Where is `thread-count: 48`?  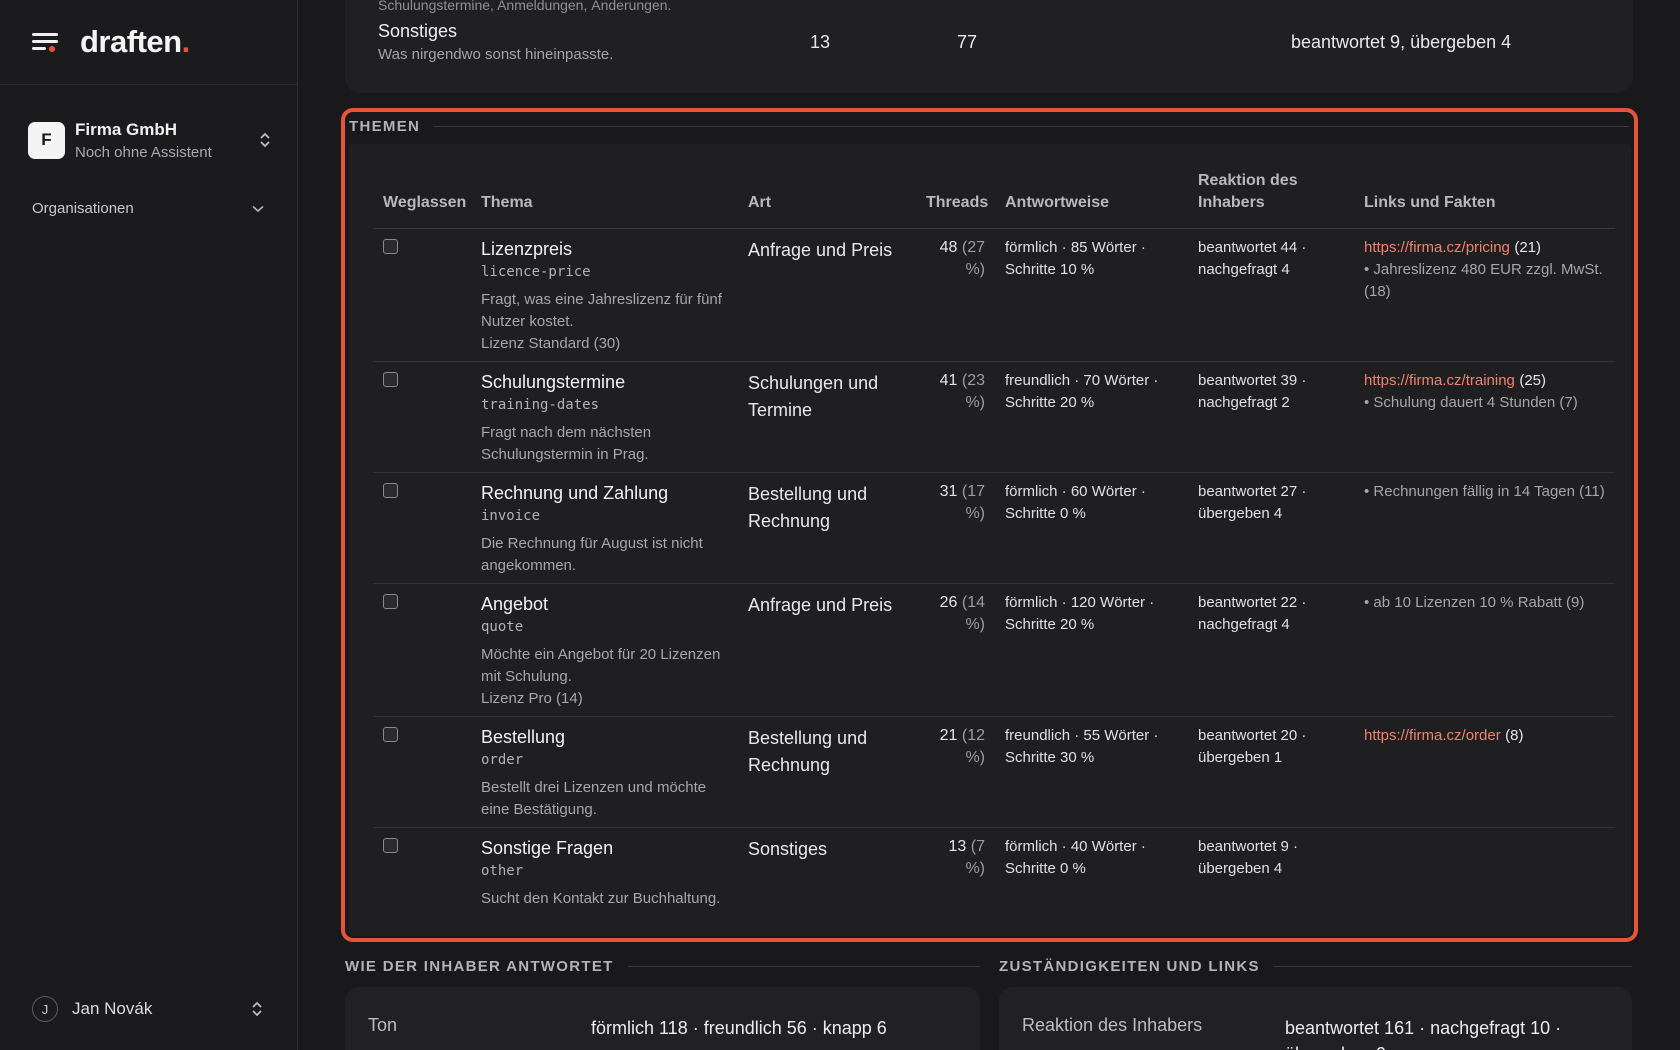 thread-count: 48 is located at coordinates (948, 247).